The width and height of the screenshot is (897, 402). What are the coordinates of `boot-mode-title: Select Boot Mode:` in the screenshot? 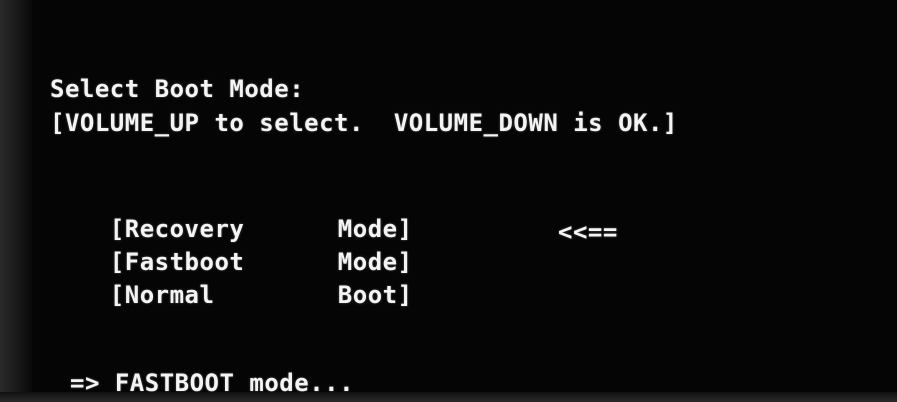 It's located at (177, 89).